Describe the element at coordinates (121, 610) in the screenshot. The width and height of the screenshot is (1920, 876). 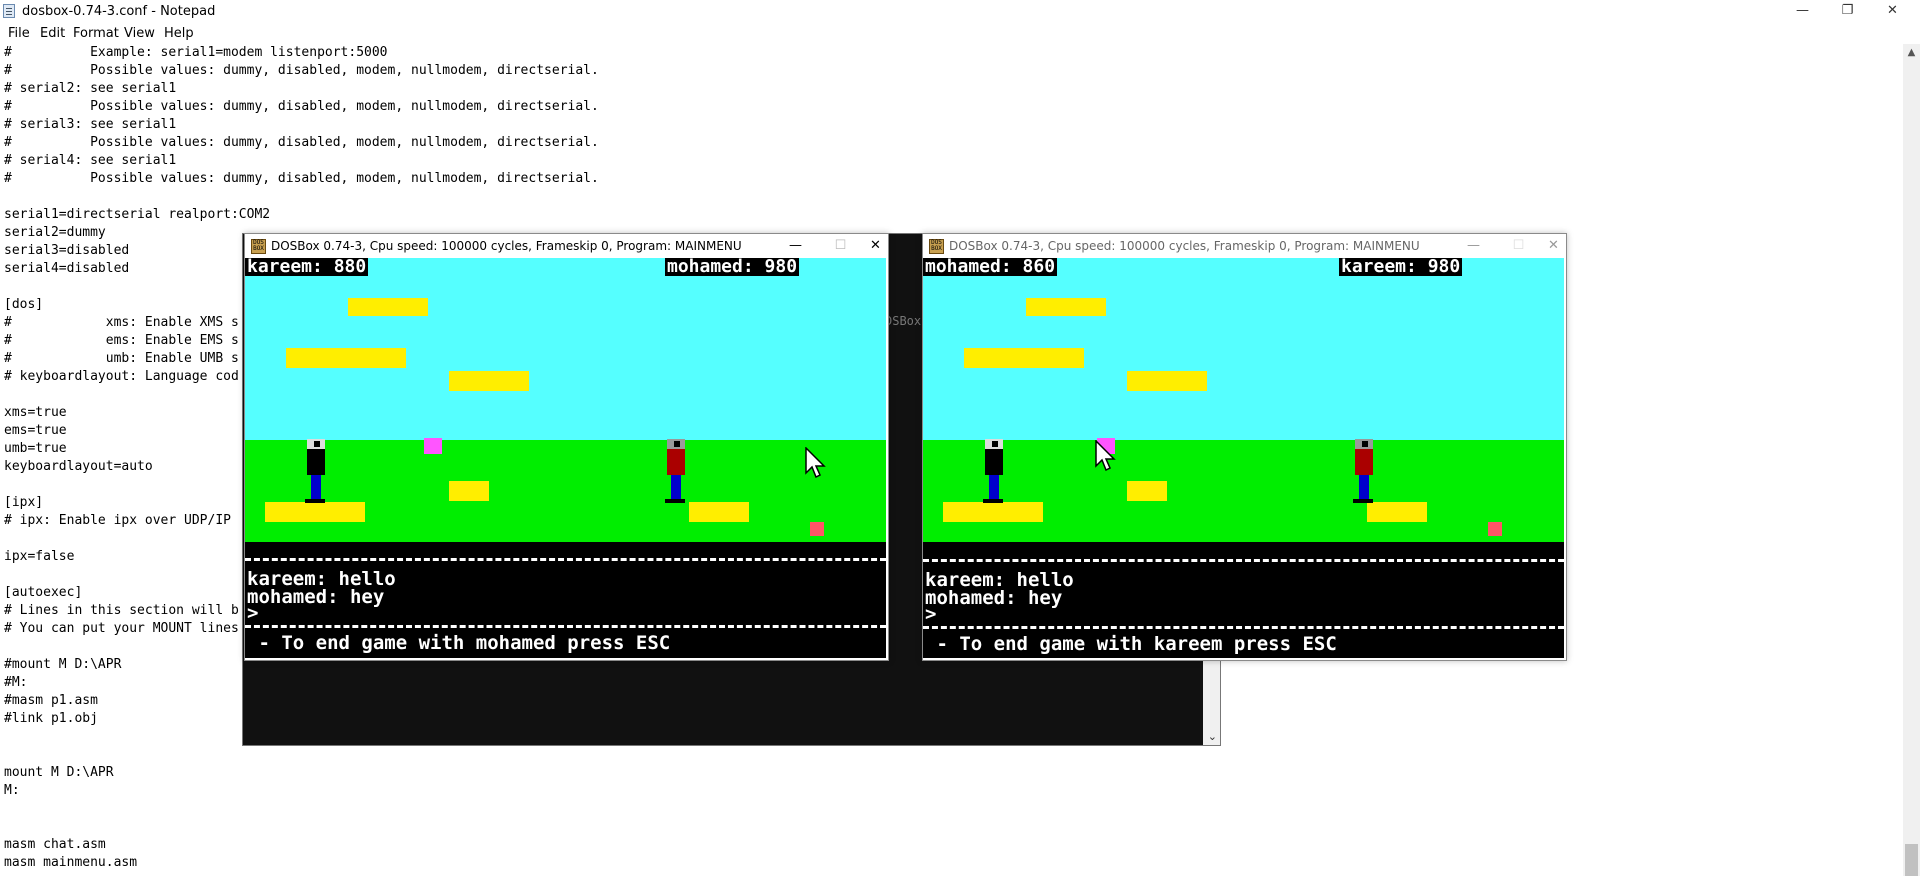
I see `editor-line: # Lines in this section will b` at that location.